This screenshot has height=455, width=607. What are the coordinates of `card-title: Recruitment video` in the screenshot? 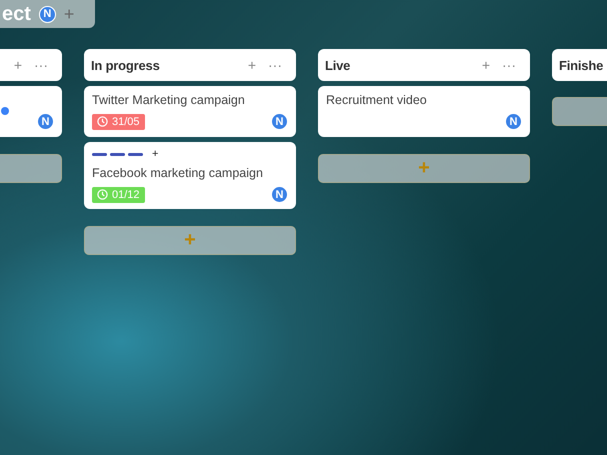 It's located at (377, 100).